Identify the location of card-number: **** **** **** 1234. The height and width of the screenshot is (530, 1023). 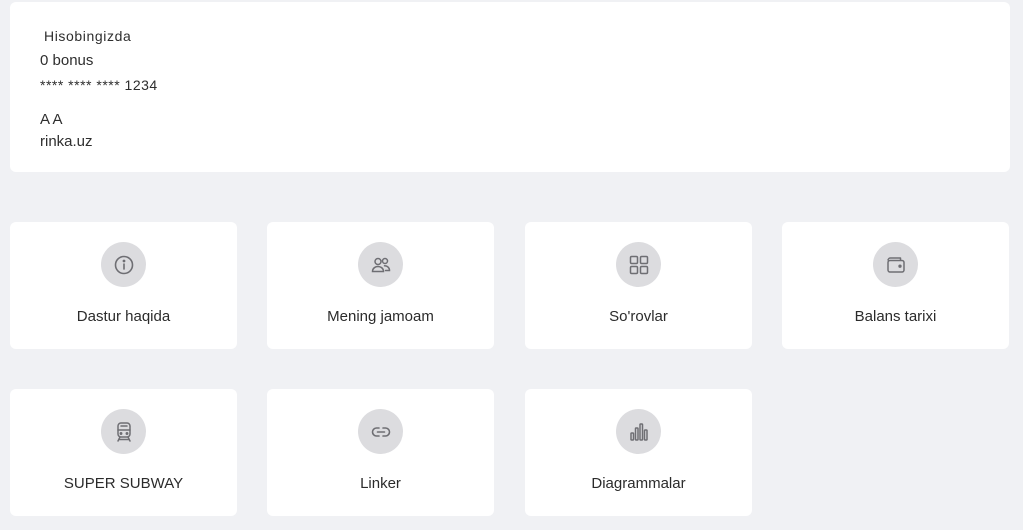
(99, 85).